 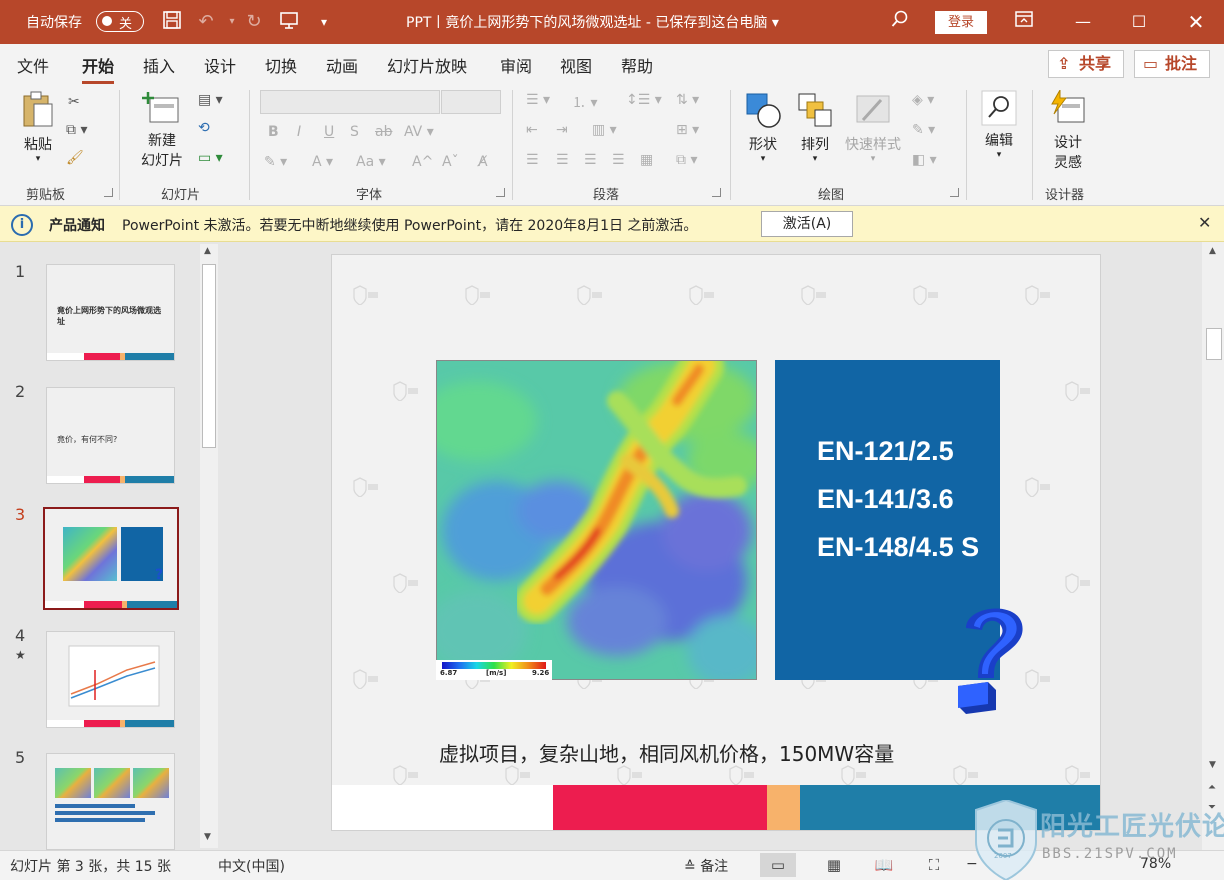 What do you see at coordinates (354, 132) in the screenshot?
I see `shadow-icon: S` at bounding box center [354, 132].